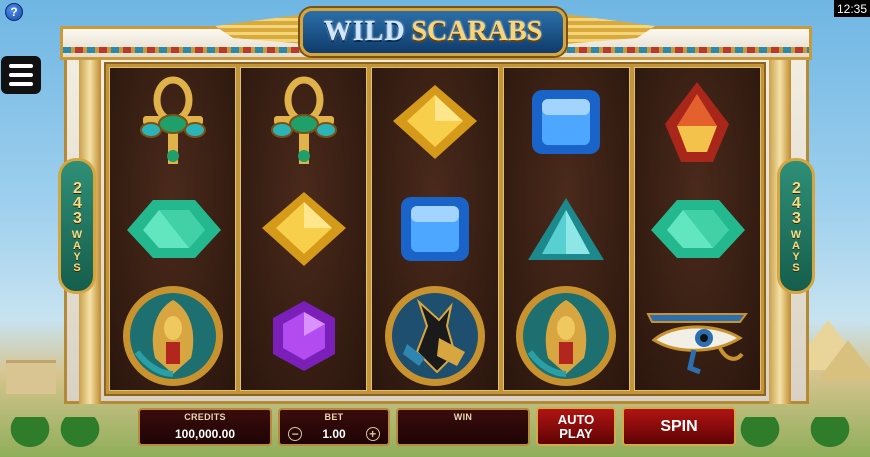  Describe the element at coordinates (77, 226) in the screenshot. I see `ways-badge-left: 243 WAYS` at that location.